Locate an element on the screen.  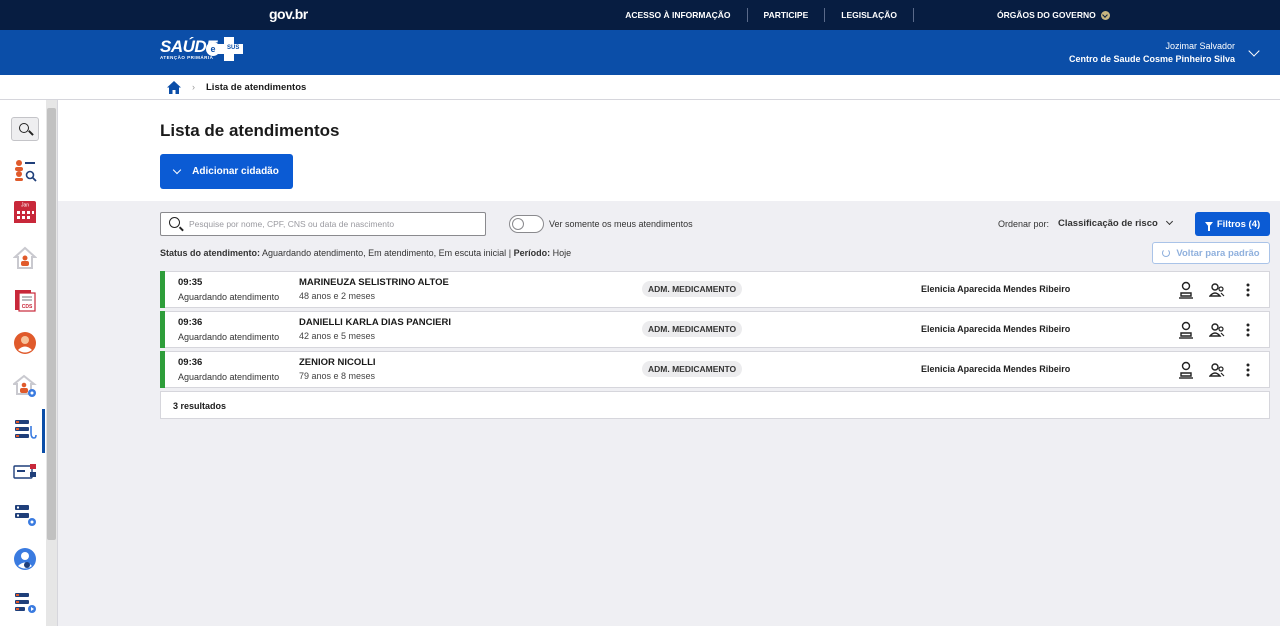
list-settings-icon is located at coordinates (25, 515).